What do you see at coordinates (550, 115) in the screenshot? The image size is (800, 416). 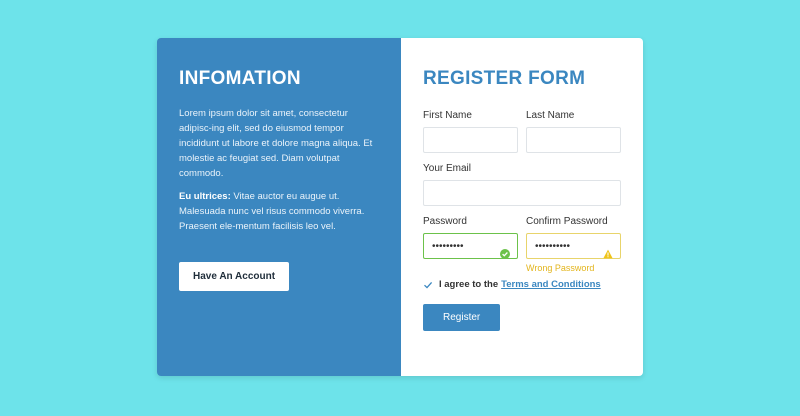 I see `last-name-label: Last Name` at bounding box center [550, 115].